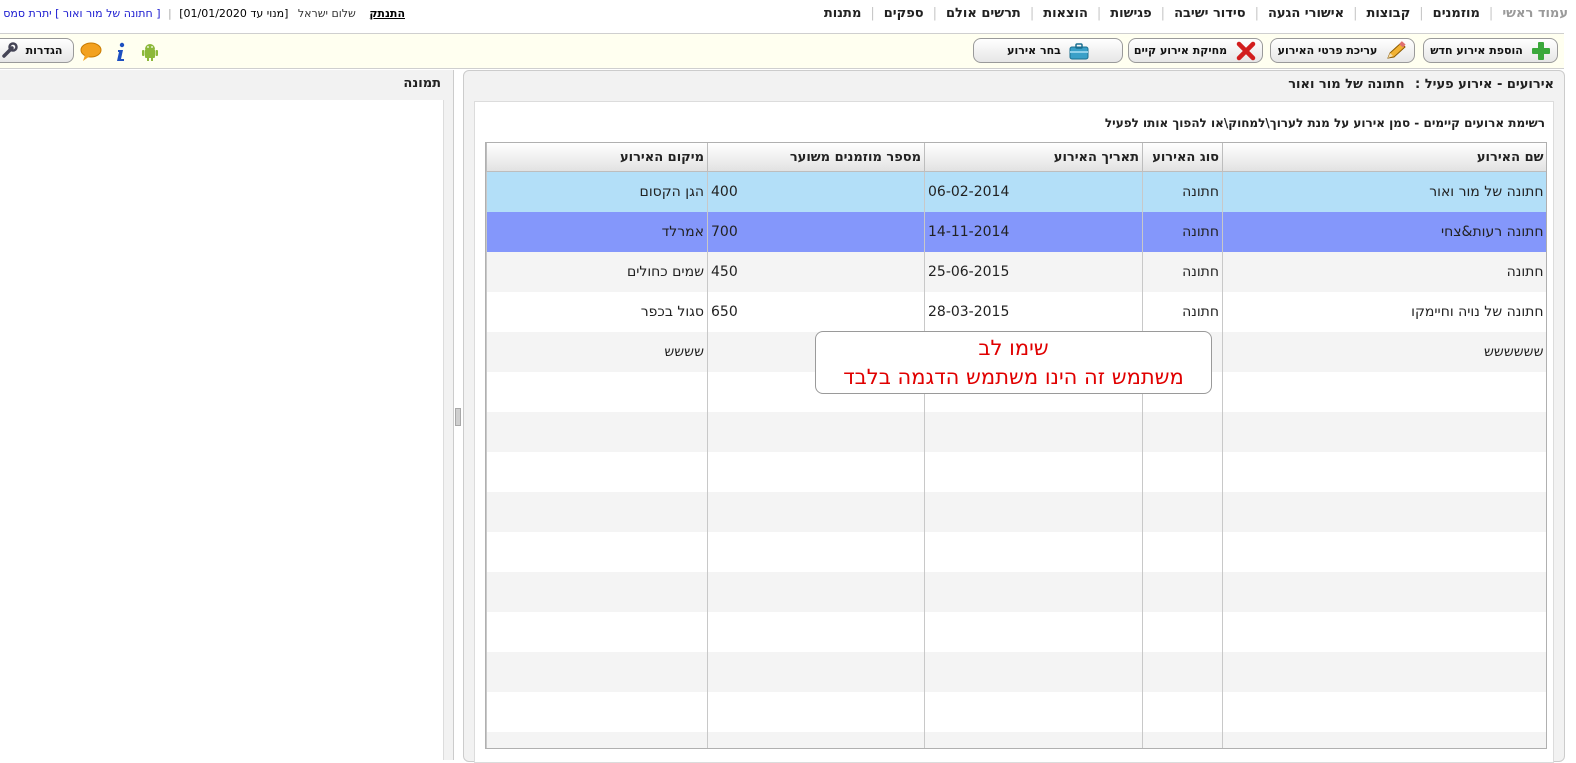  I want to click on nav-home: עמוד ראשי, so click(1535, 13).